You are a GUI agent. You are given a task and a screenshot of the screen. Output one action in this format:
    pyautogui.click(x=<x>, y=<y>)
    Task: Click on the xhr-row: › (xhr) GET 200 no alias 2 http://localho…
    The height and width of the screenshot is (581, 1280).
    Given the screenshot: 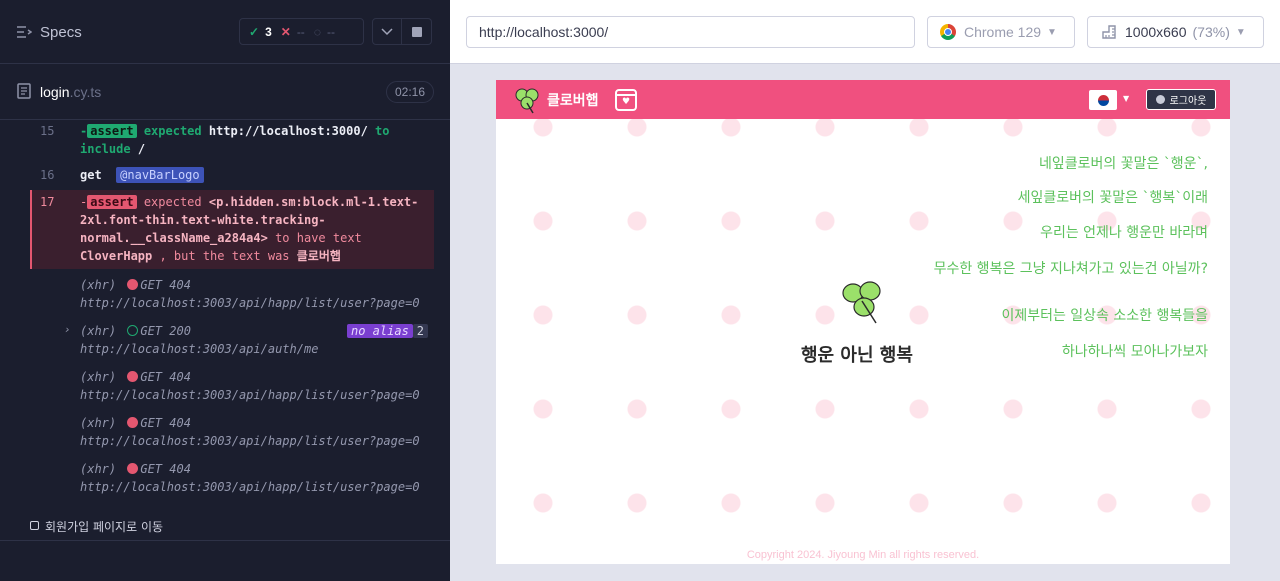 What is the action you would take?
    pyautogui.click(x=232, y=340)
    